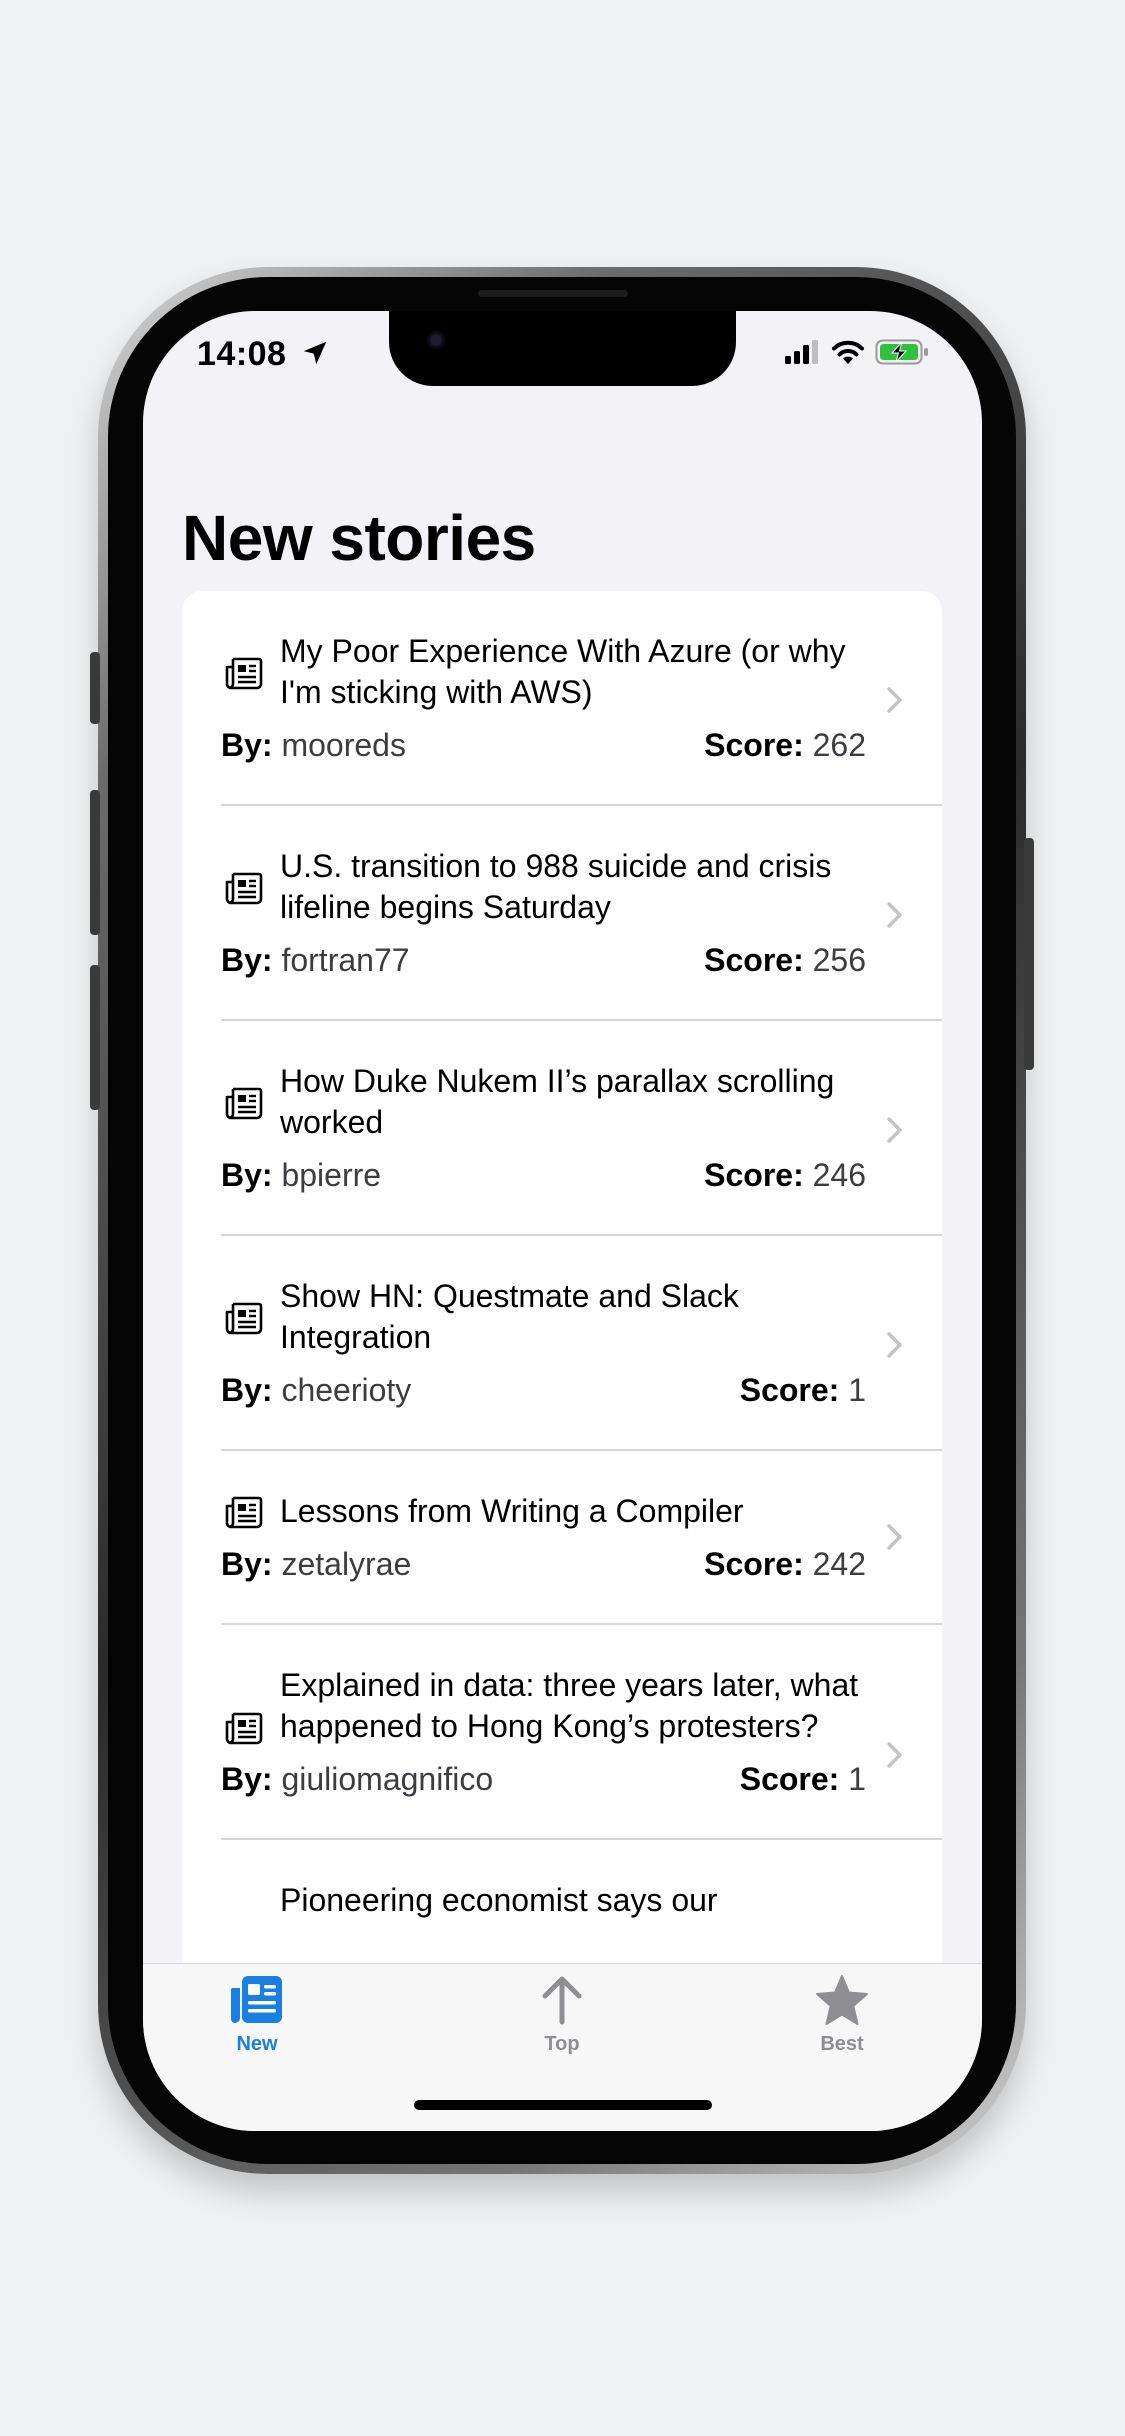 The height and width of the screenshot is (2436, 1125). I want to click on story-title: Show HN: Questmate and Slack Integration, so click(509, 1316).